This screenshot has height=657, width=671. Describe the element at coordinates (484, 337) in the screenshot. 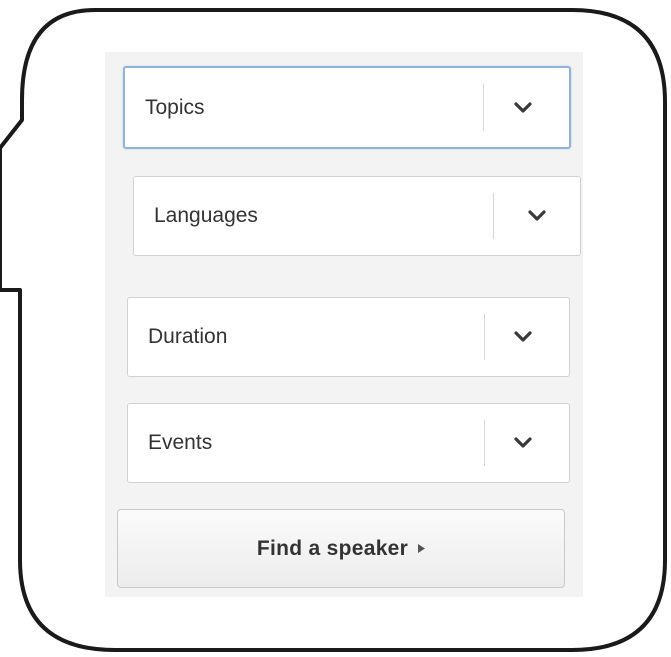

I see `duration-separator` at that location.